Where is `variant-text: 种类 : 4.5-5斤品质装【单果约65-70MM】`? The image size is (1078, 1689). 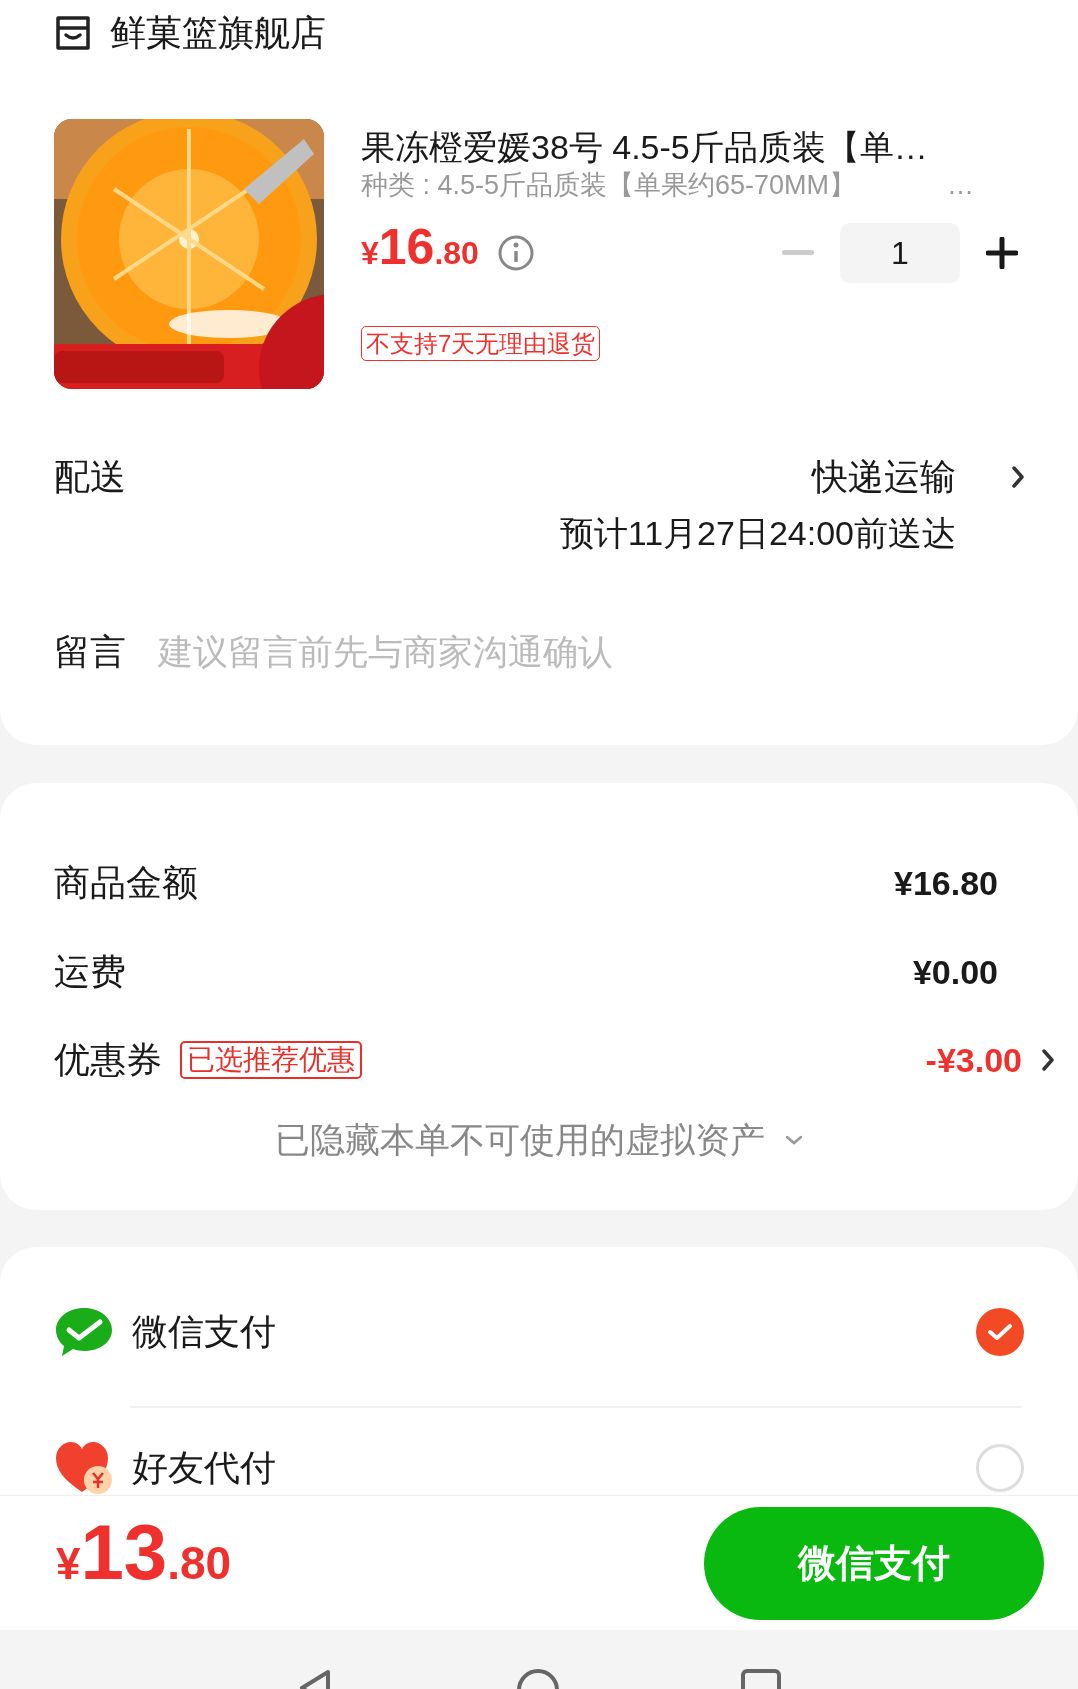 variant-text: 种类 : 4.5-5斤品质装【单果约65-70MM】 is located at coordinates (609, 185).